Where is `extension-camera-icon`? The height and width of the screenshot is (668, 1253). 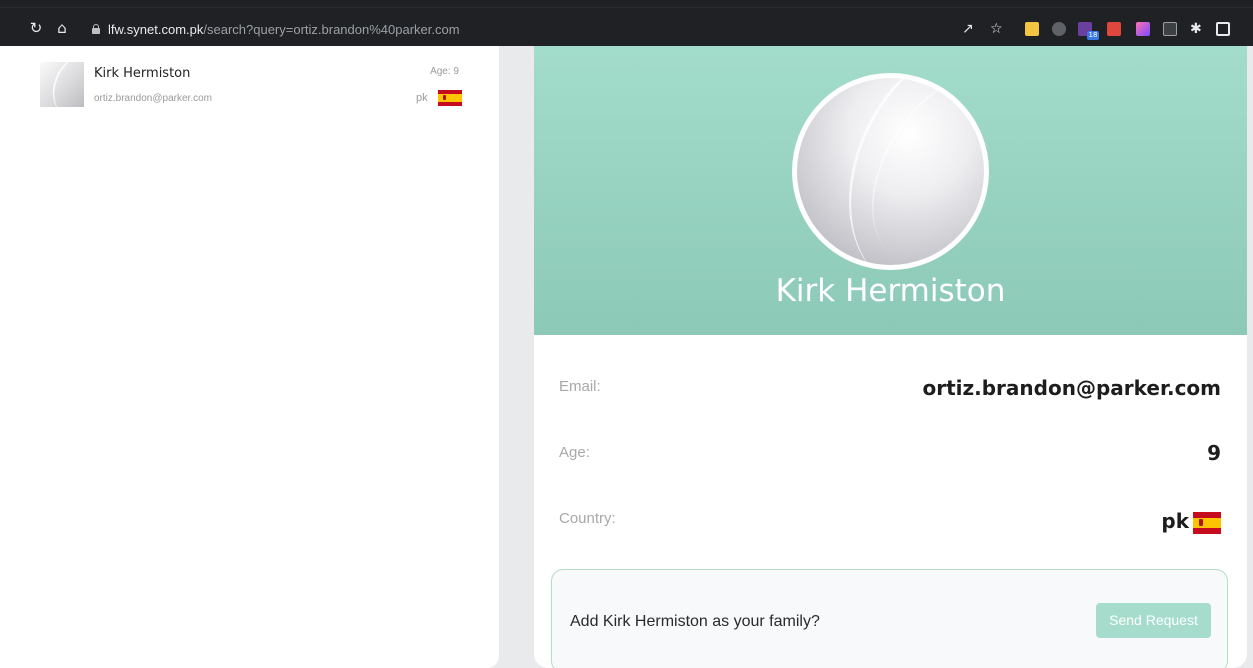 extension-camera-icon is located at coordinates (1059, 29).